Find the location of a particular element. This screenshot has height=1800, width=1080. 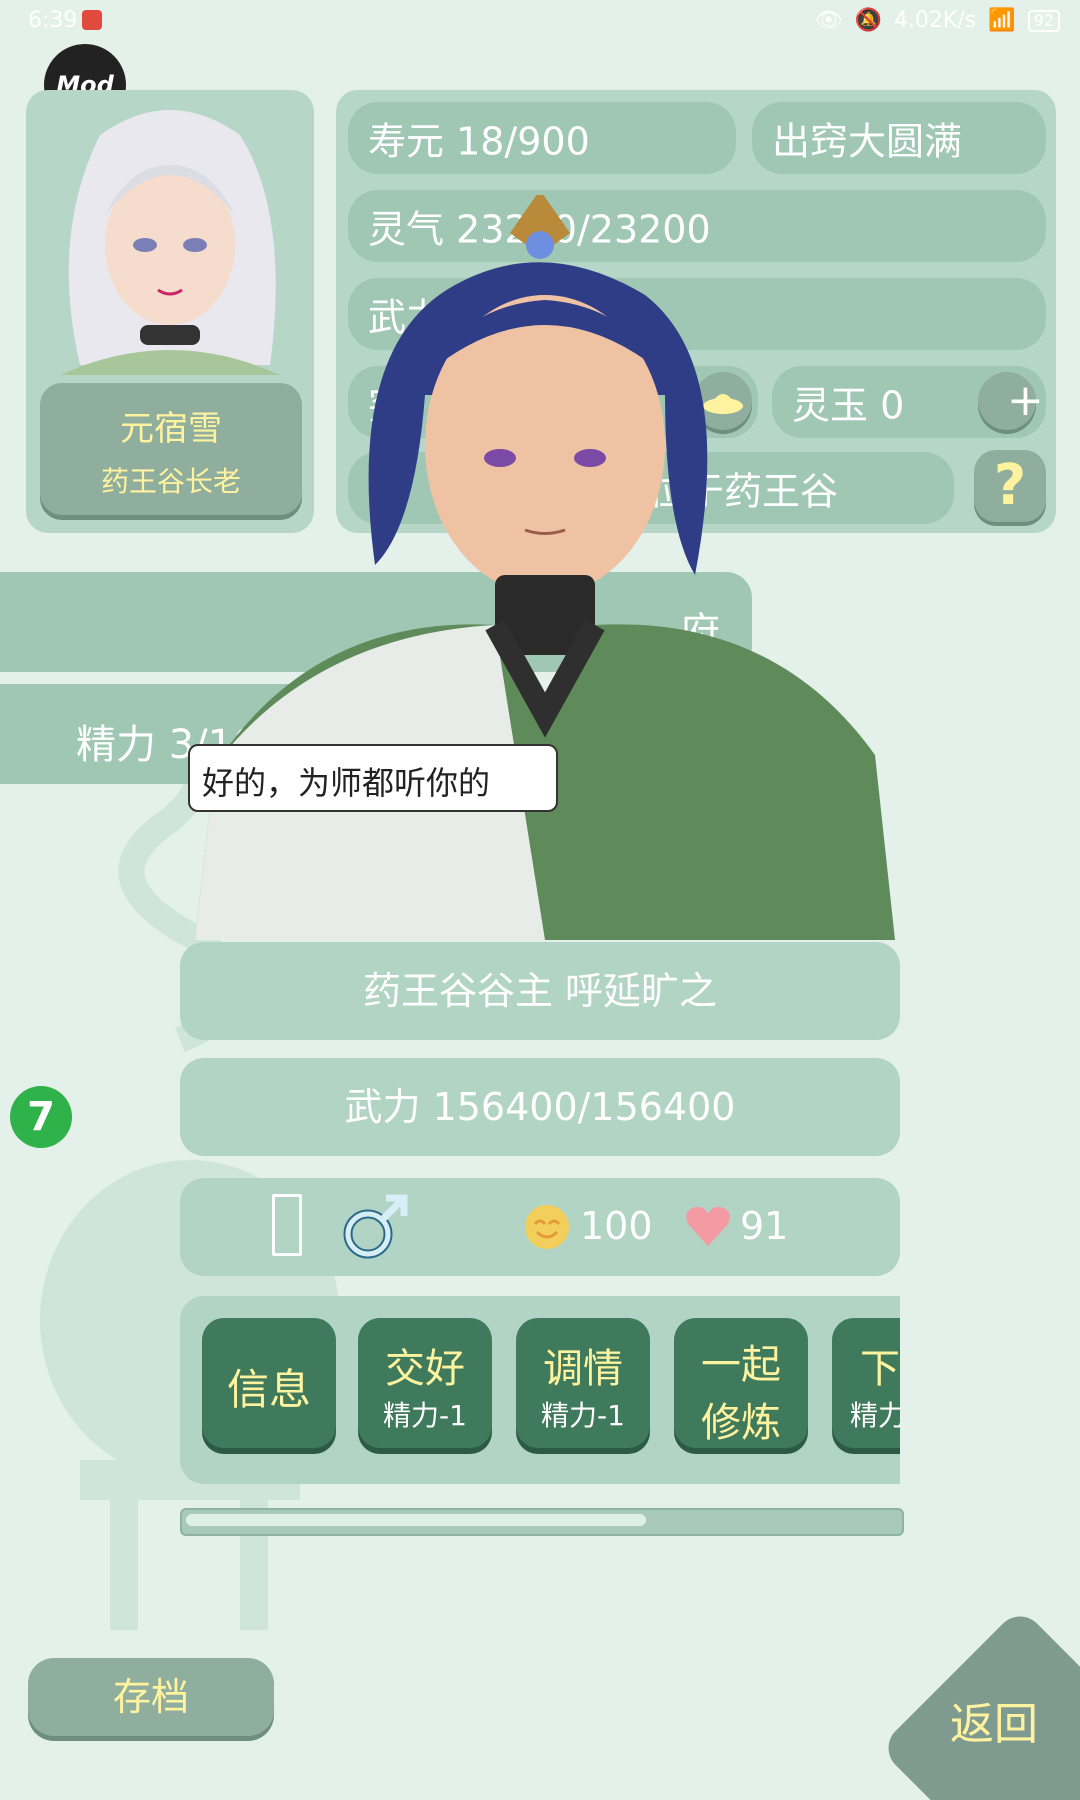

affection-value: 91 is located at coordinates (764, 1226).